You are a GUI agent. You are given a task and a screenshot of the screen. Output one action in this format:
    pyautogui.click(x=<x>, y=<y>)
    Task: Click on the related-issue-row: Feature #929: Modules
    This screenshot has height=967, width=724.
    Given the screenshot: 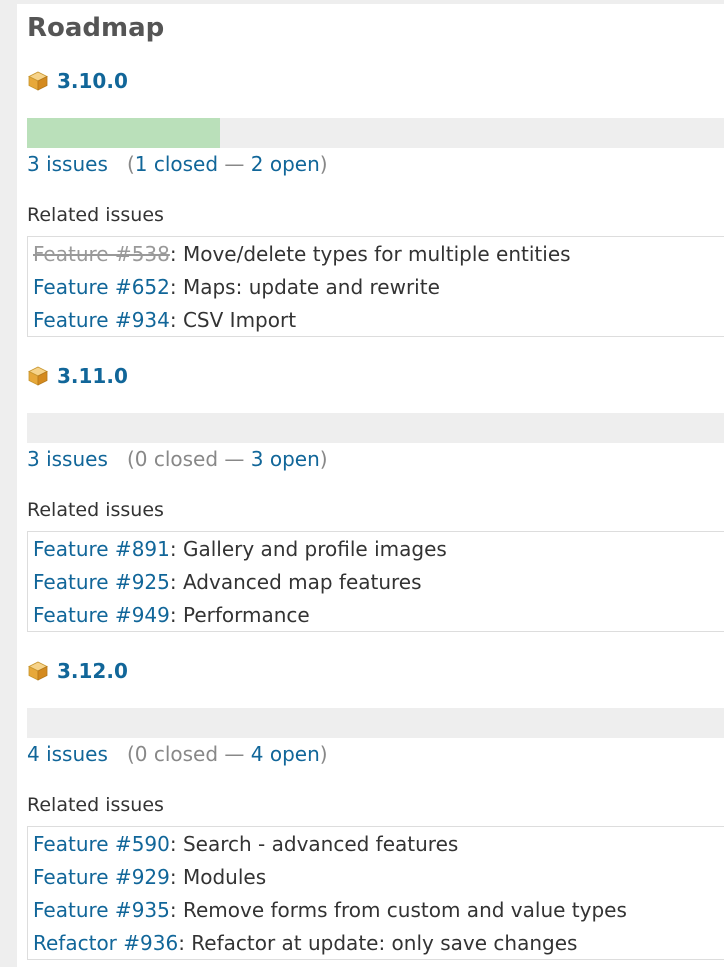 What is the action you would take?
    pyautogui.click(x=376, y=876)
    